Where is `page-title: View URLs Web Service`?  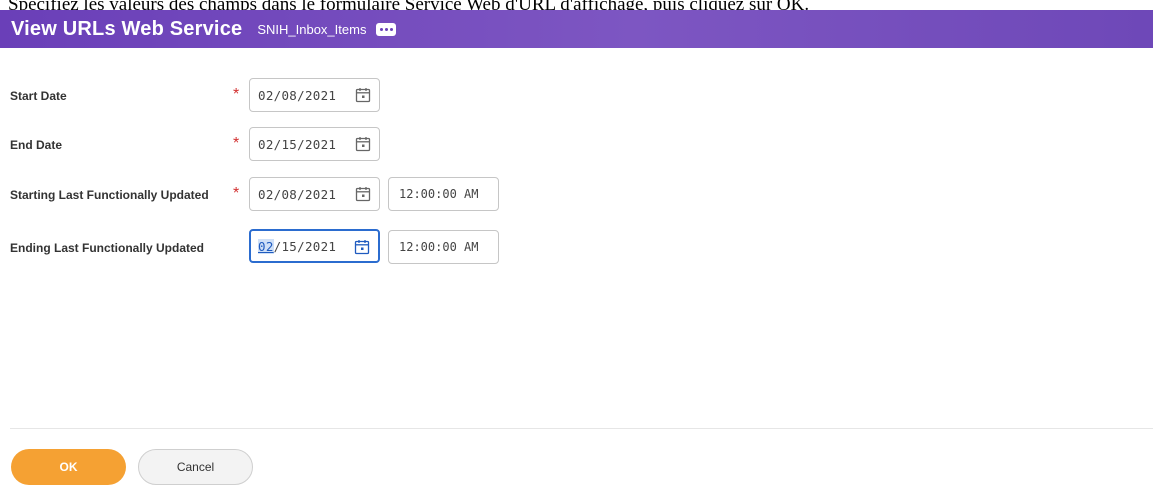
page-title: View URLs Web Service is located at coordinates (127, 28).